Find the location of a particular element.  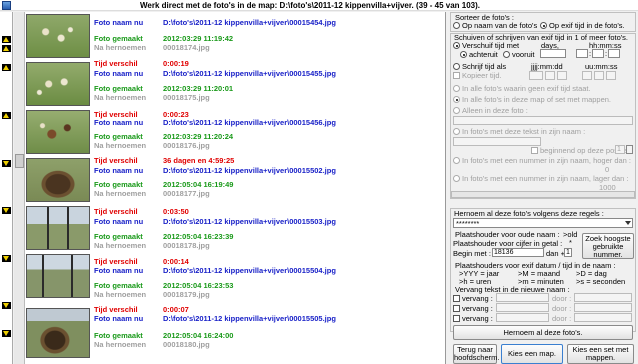

scope-this-photo-label: Alleen in deze foto : is located at coordinates (495, 110).